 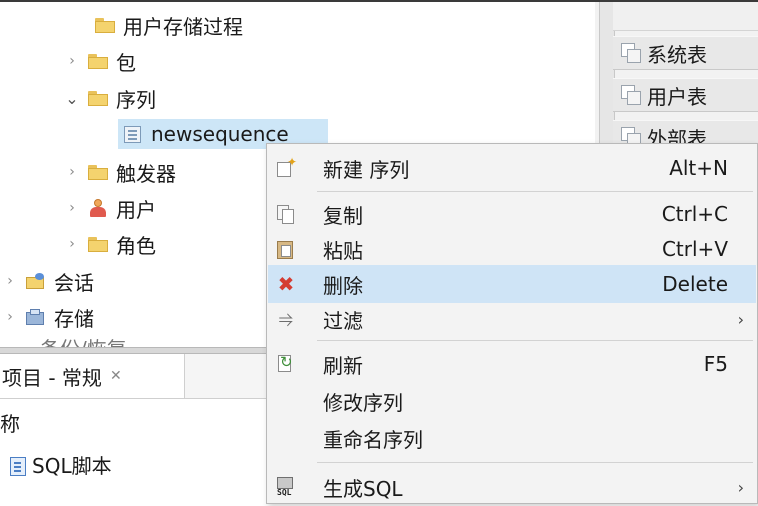 I want to click on tree-item-label: 序列, so click(x=136, y=99).